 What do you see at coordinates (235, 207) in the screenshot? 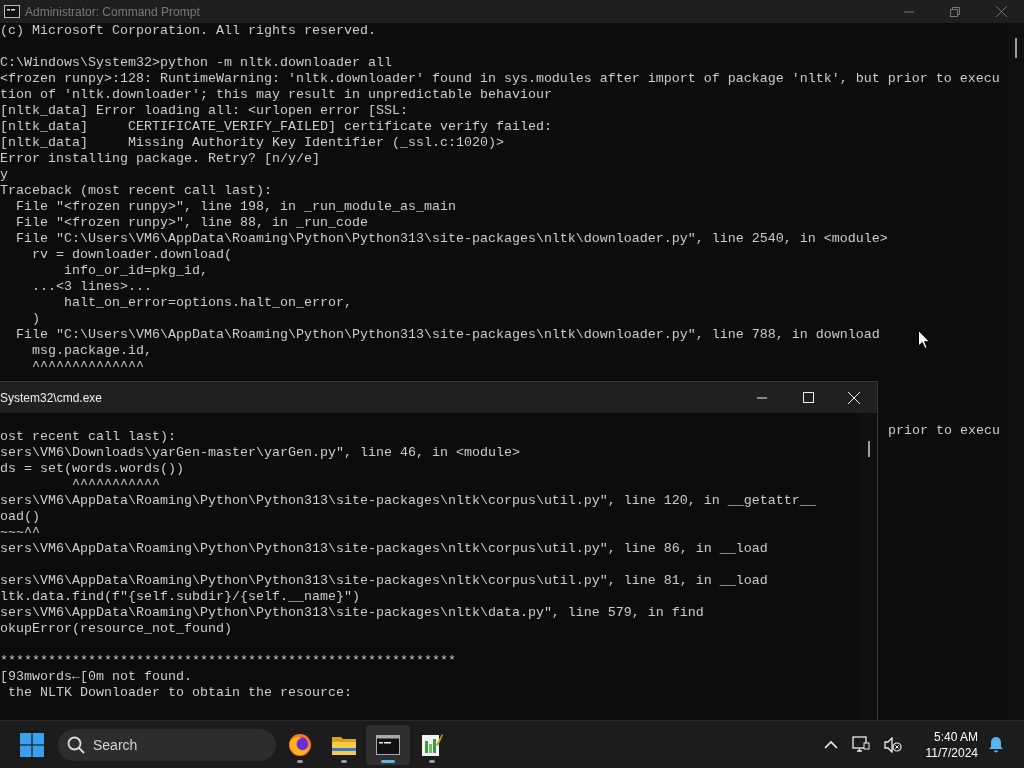
I see `console-line: File "<frozen runpy>", line 198, in _run_module_as_main` at bounding box center [235, 207].